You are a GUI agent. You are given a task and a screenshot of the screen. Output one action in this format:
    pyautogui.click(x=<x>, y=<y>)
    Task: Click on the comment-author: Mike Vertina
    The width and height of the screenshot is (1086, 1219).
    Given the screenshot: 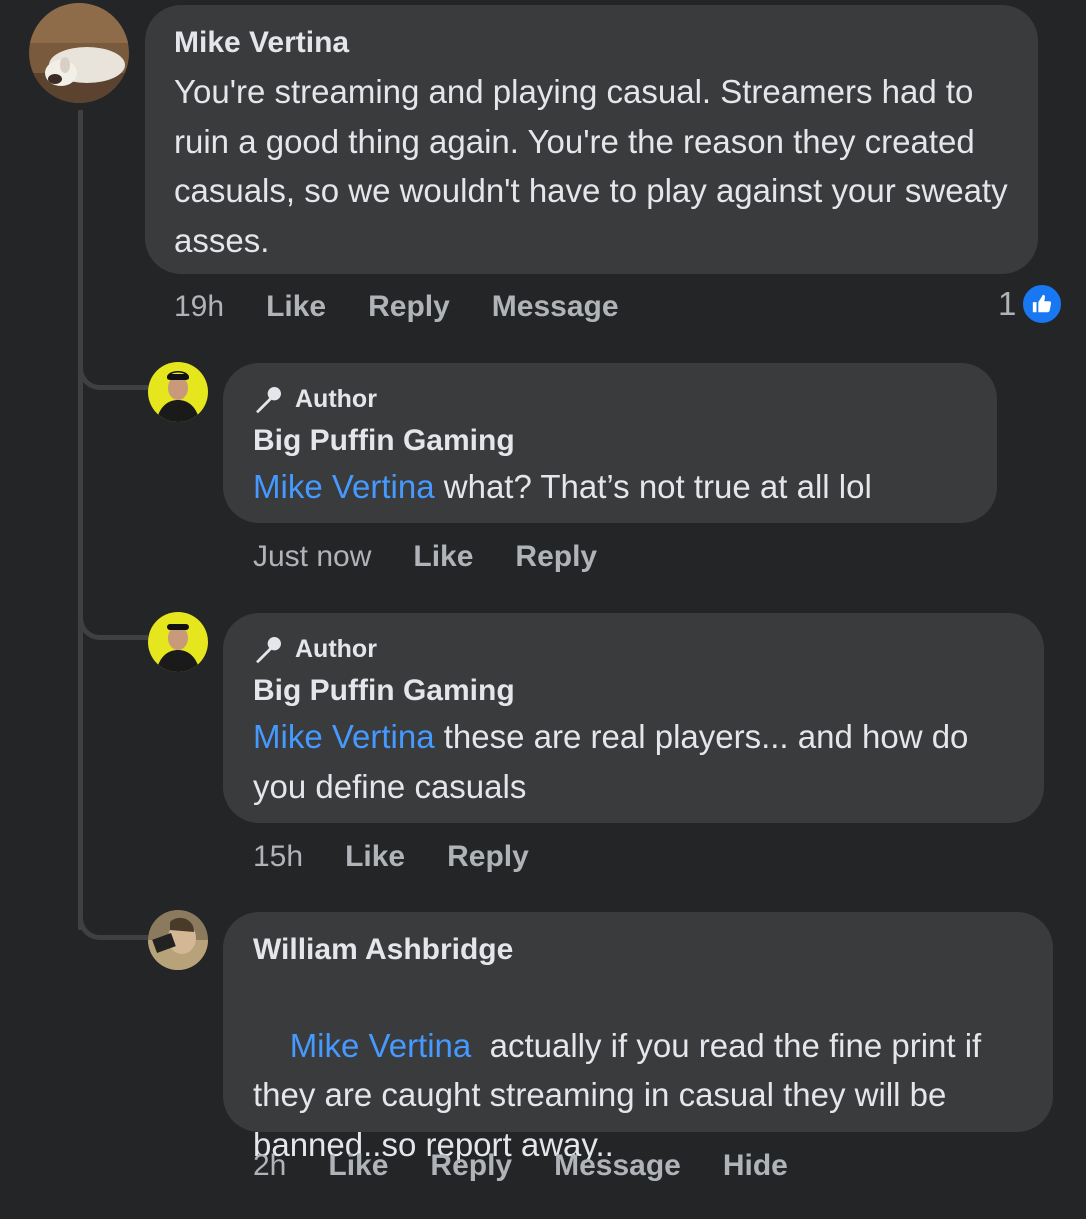 What is the action you would take?
    pyautogui.click(x=591, y=43)
    